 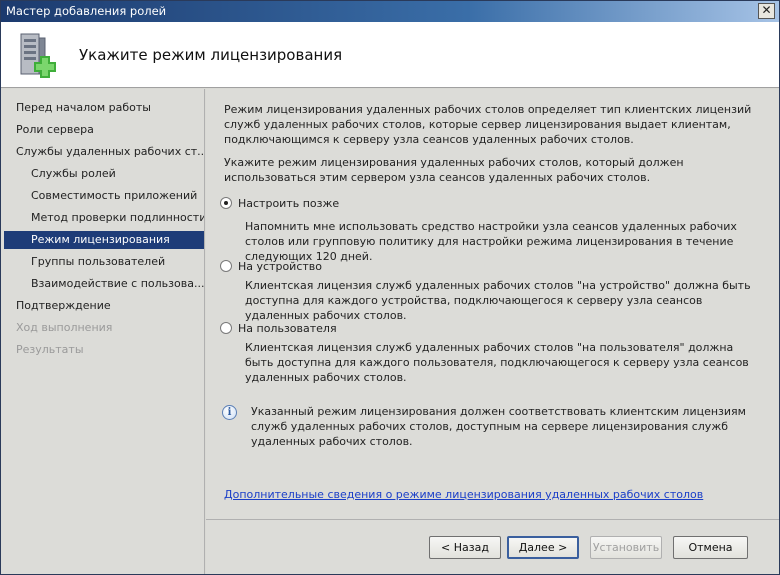 What do you see at coordinates (710, 547) in the screenshot?
I see `cancel-button: Отмена` at bounding box center [710, 547].